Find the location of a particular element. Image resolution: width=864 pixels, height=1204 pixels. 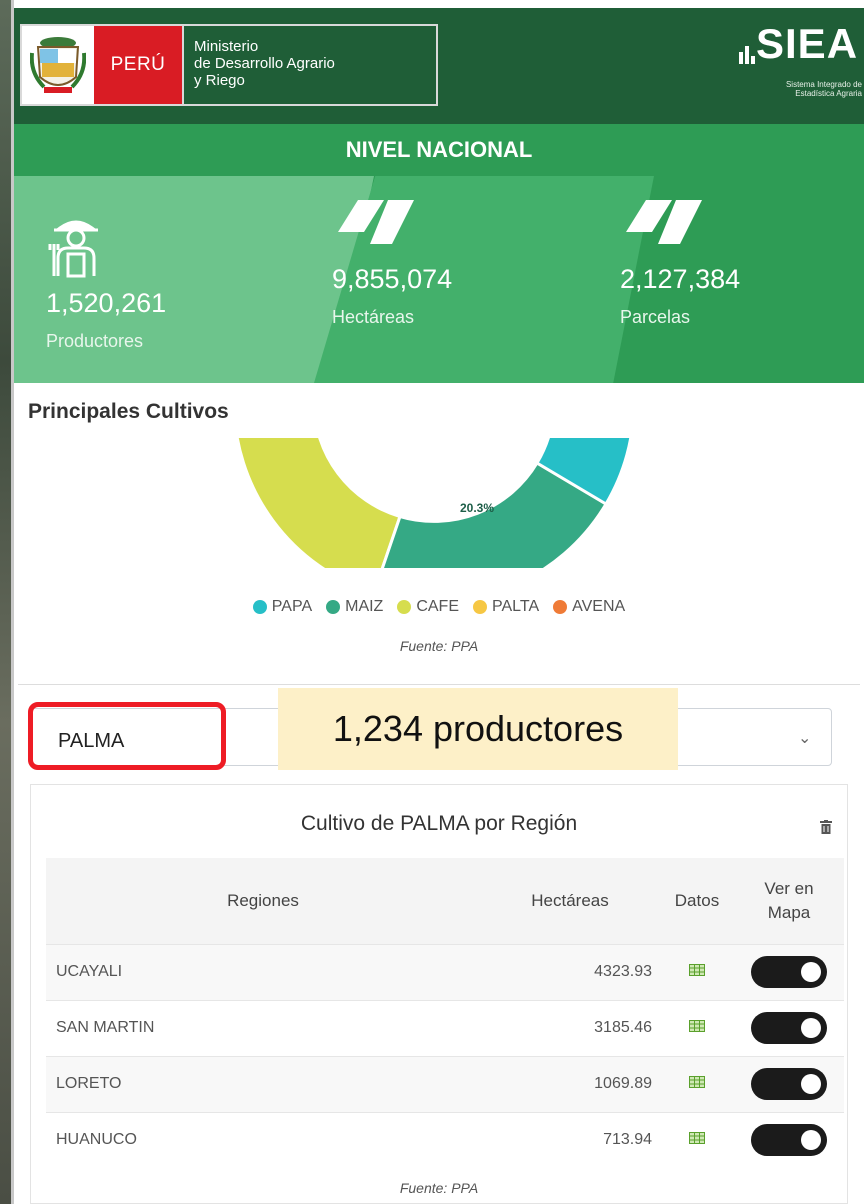

bar-chart-icon is located at coordinates (747, 55).